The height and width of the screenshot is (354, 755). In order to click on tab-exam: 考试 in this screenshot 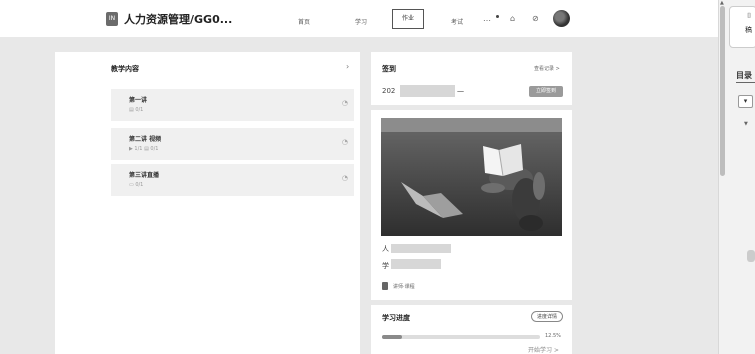, I will do `click(457, 21)`.